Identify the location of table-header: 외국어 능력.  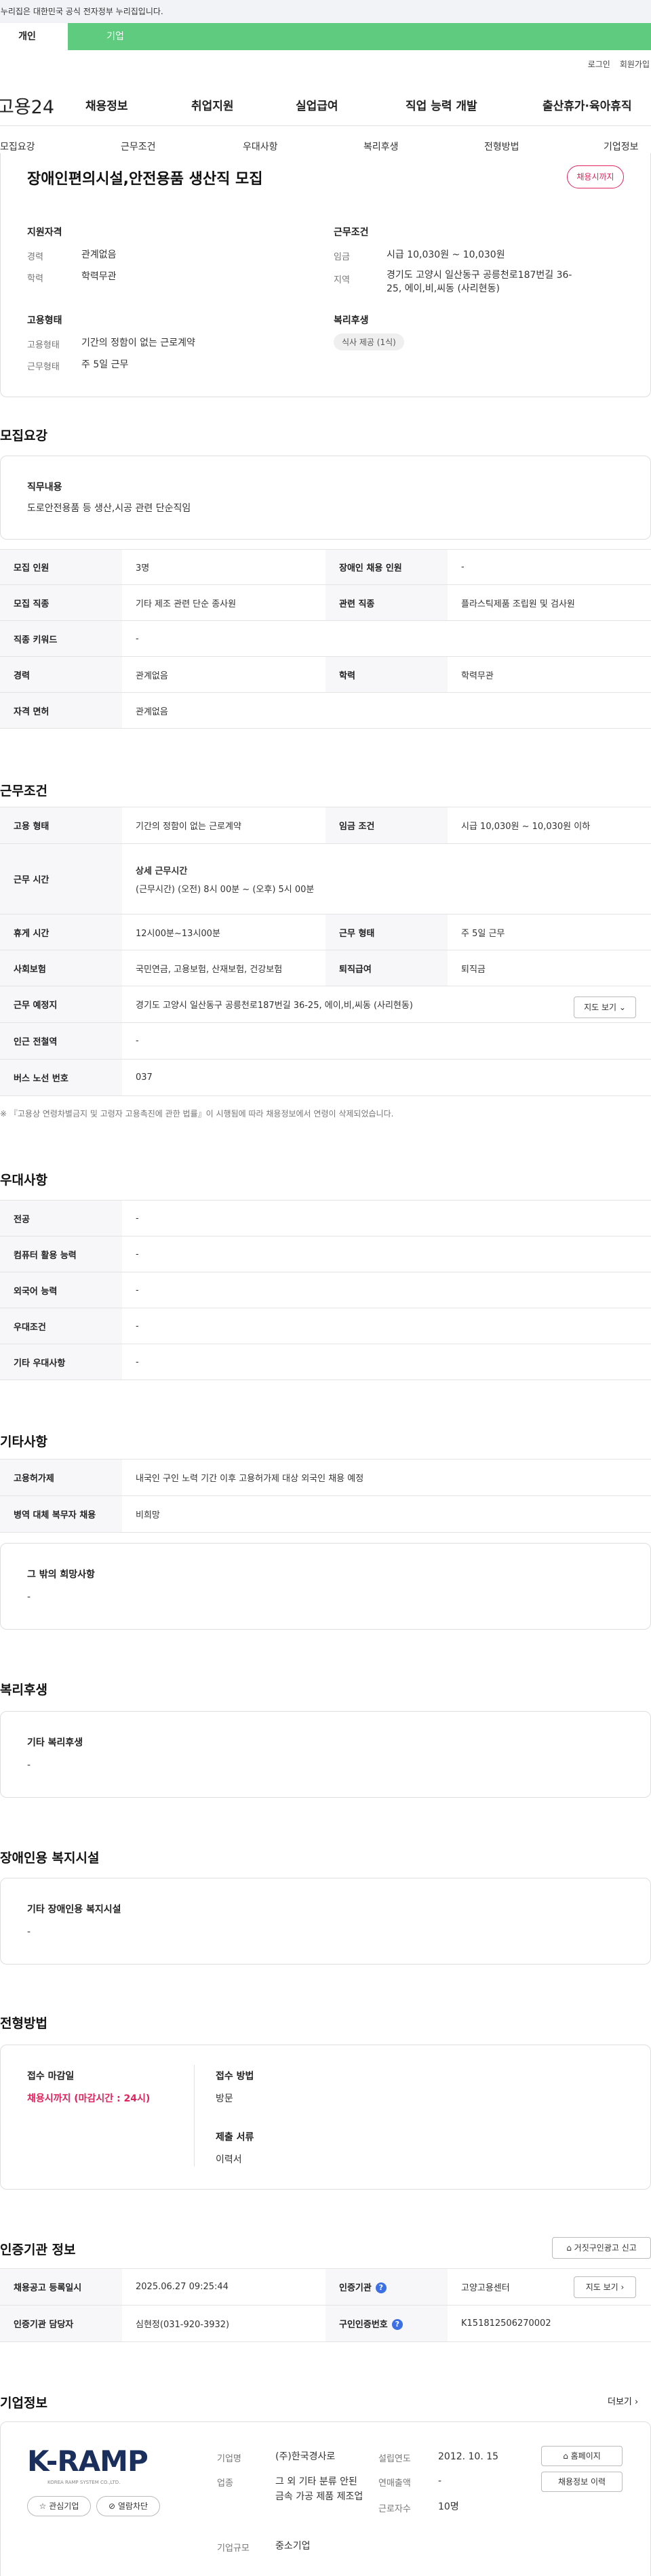
(61, 1290).